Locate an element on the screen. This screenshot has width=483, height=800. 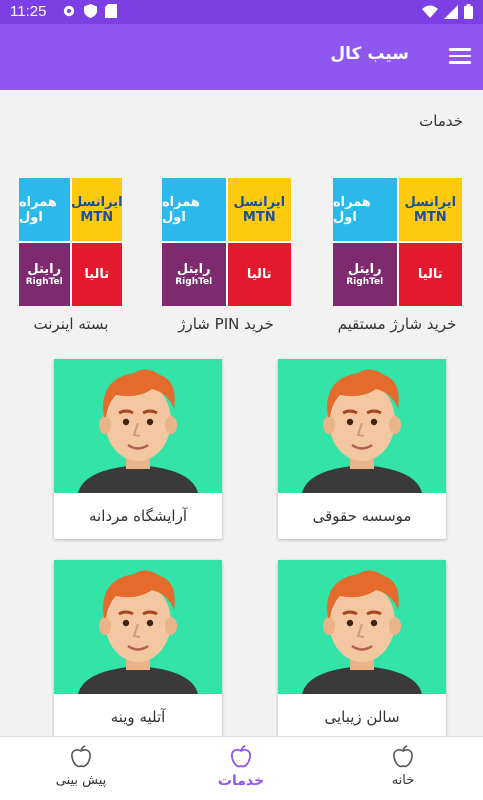
service-card: موسسه حقوقی is located at coordinates (362, 449).